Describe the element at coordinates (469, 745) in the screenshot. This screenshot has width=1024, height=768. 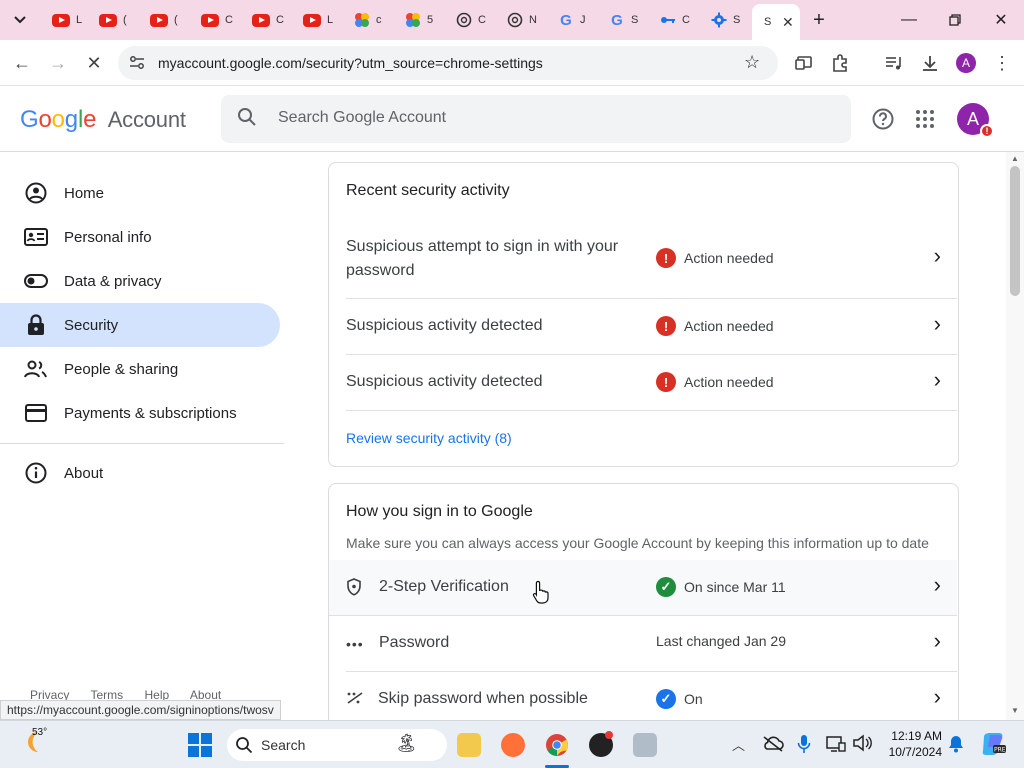
I see `file-explorer-icon` at that location.